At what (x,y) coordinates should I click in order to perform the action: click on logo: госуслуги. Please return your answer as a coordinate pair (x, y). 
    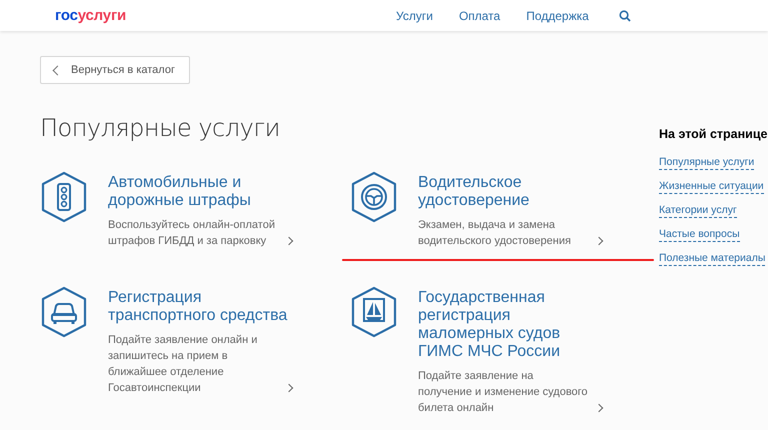
    Looking at the image, I should click on (90, 15).